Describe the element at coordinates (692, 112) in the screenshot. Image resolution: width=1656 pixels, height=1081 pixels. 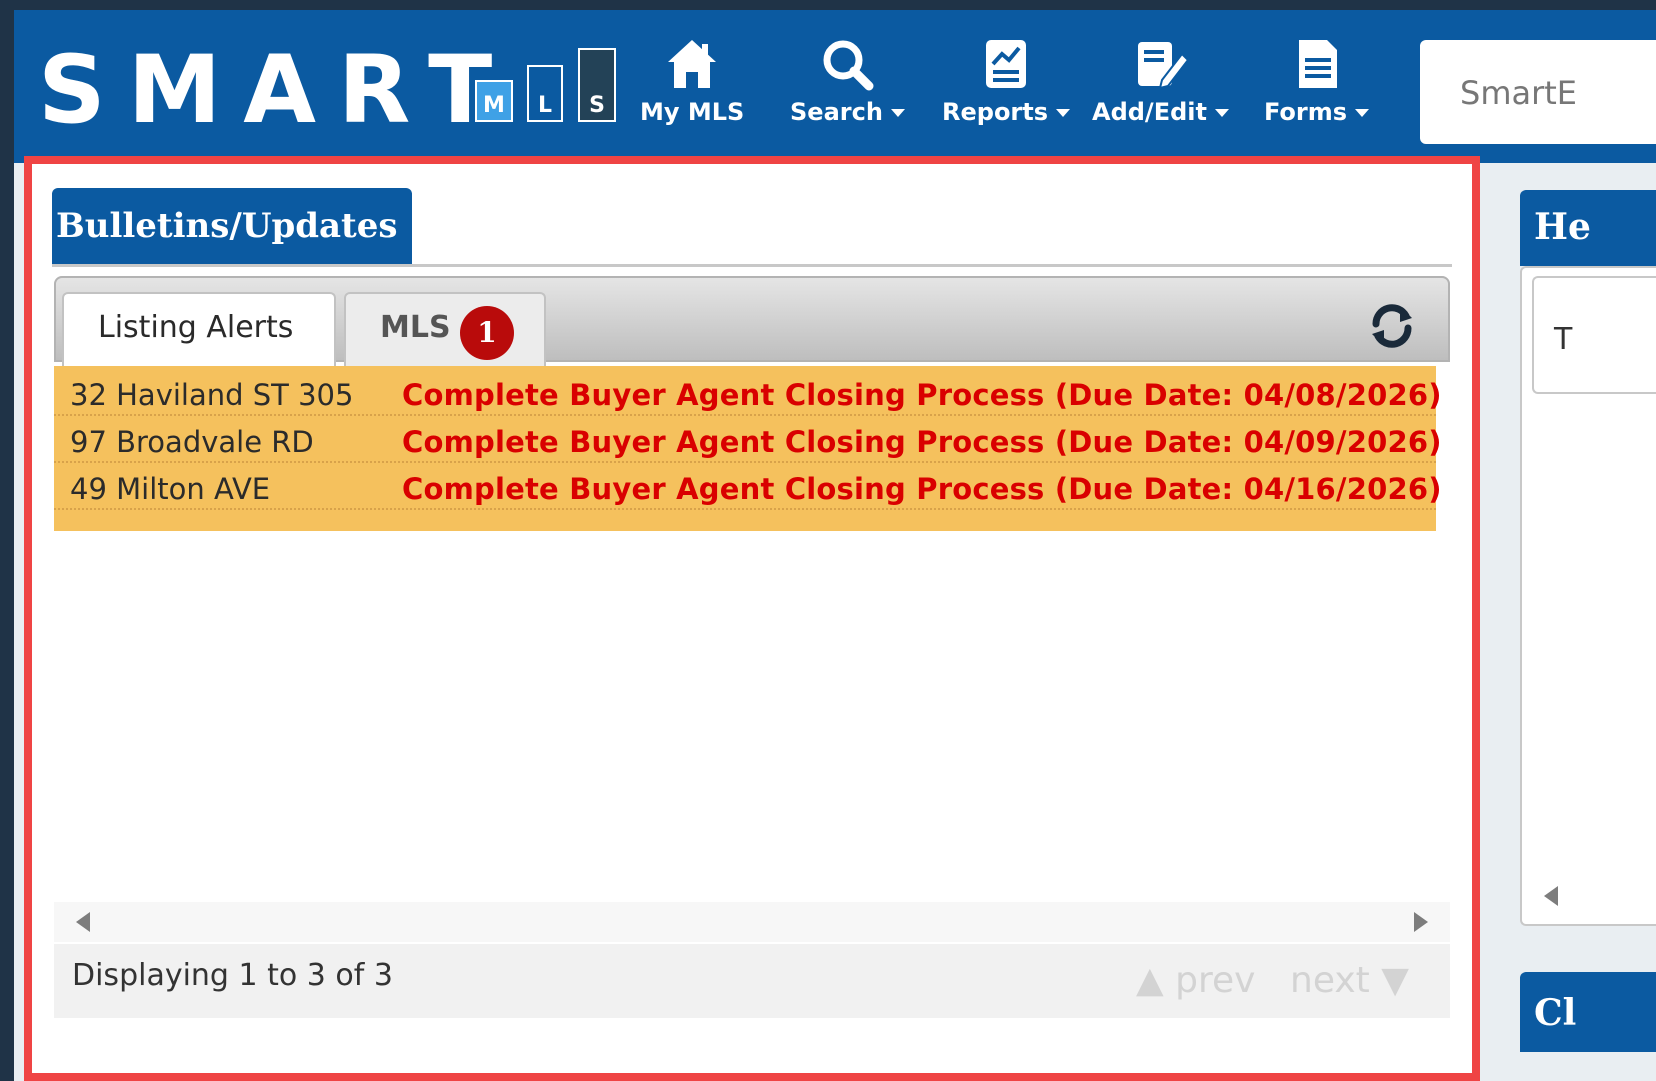
I see `nav-my-mls-label: My MLS` at that location.